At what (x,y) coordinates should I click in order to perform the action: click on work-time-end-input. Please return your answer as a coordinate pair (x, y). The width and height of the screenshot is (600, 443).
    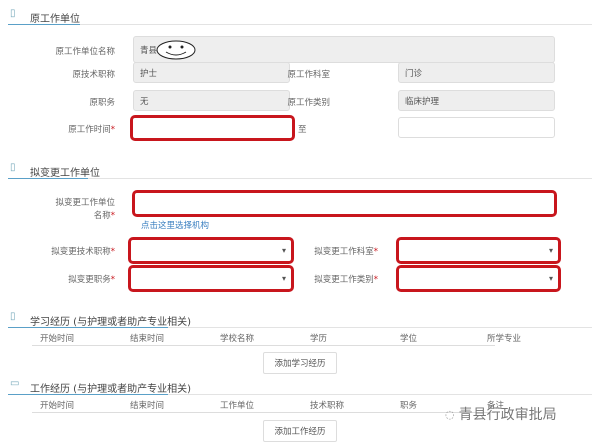
    Looking at the image, I should click on (476, 127).